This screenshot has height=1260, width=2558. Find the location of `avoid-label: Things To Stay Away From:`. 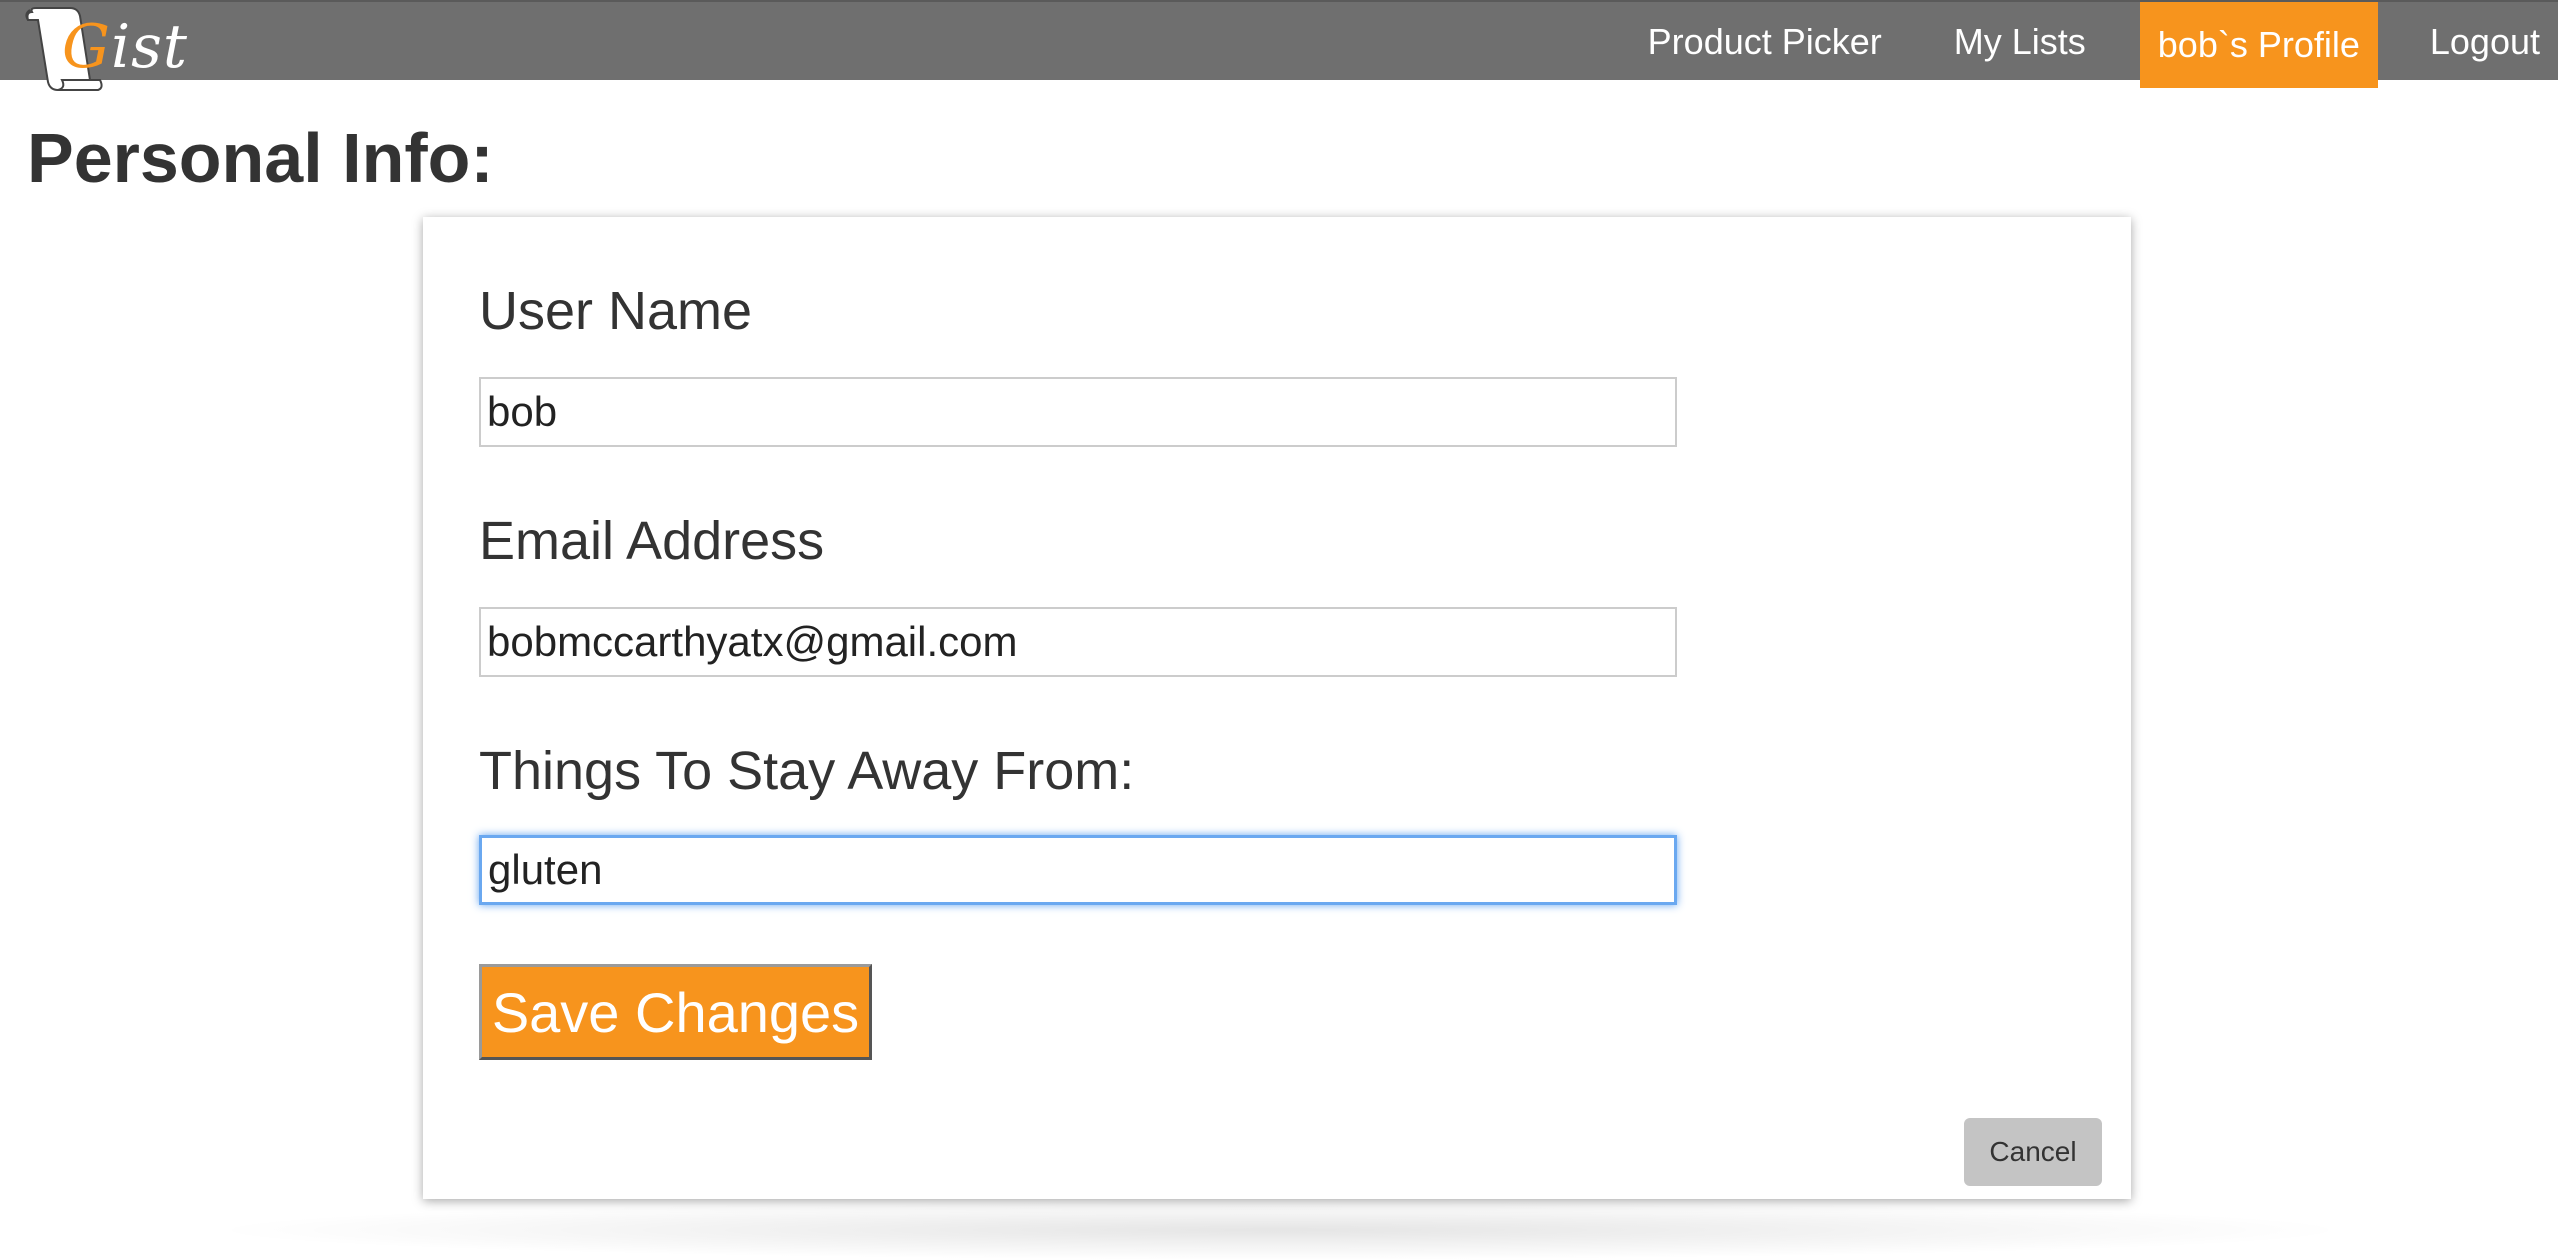

avoid-label: Things To Stay Away From: is located at coordinates (807, 771).